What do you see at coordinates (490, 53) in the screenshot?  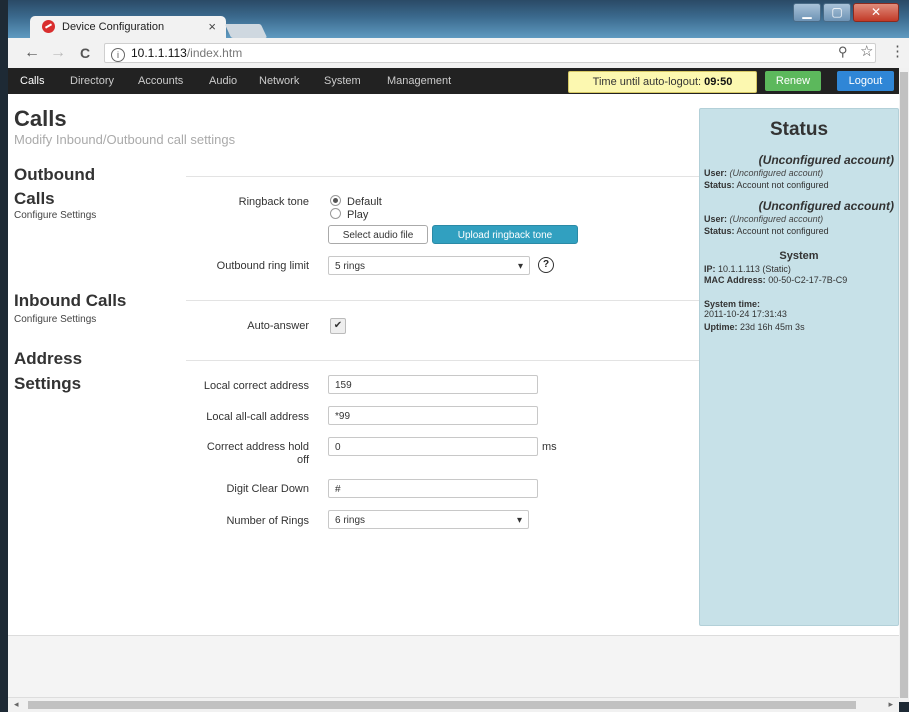 I see `address-bar-input: i 10.1.1.113/index.htm` at bounding box center [490, 53].